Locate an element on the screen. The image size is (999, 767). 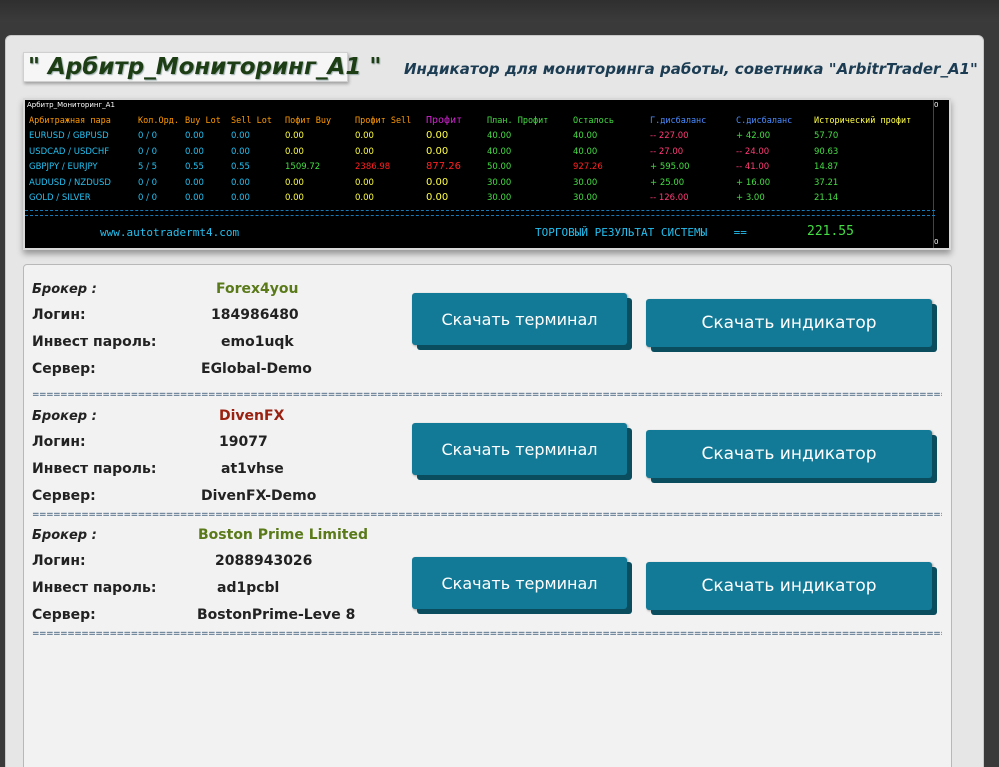
monitor-col-header: Пофит Buy is located at coordinates (308, 121).